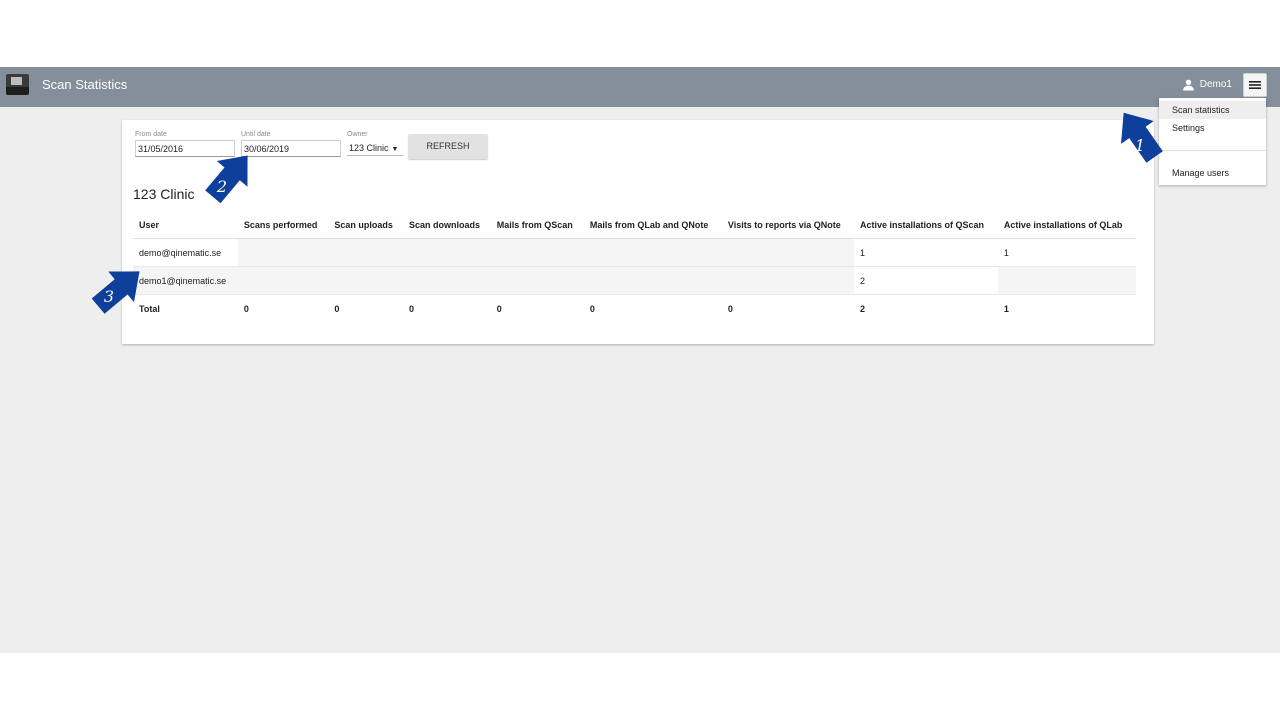 The image size is (1280, 720). I want to click on caret-down-icon: ▼, so click(395, 149).